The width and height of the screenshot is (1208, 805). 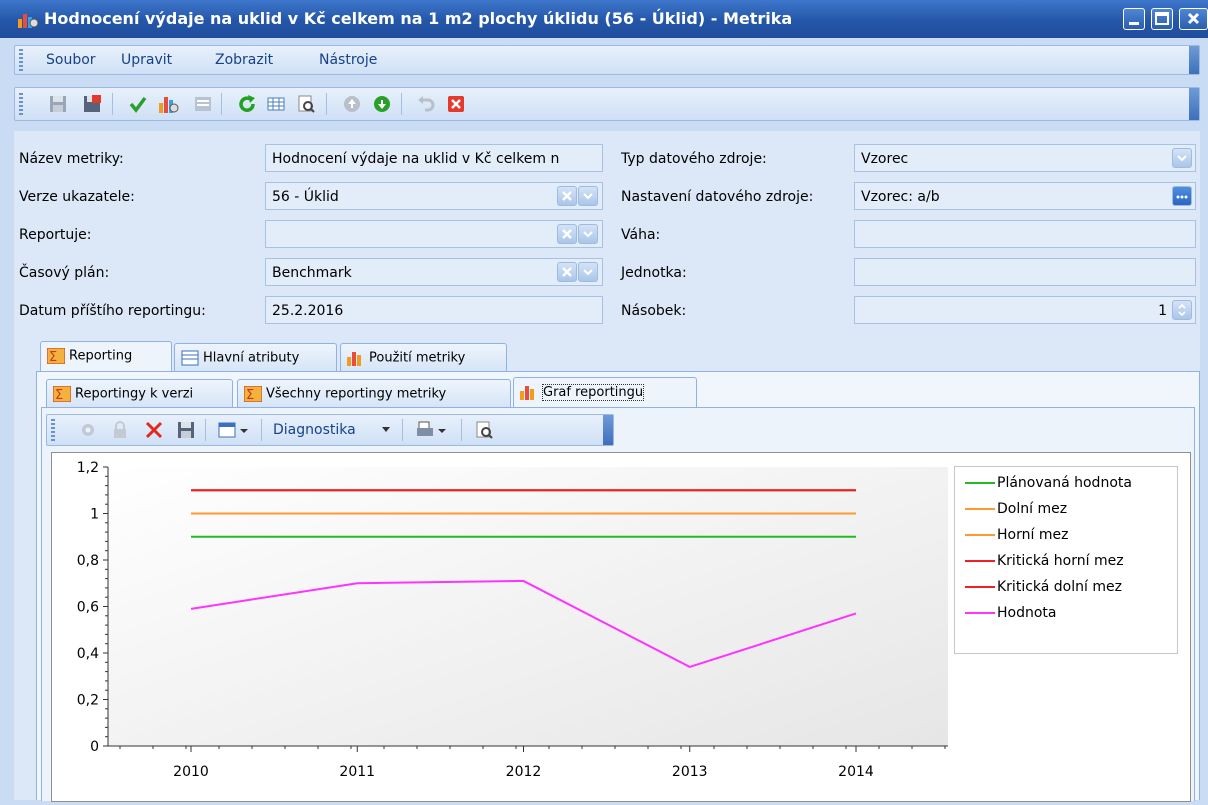 I want to click on x-tick-label: 2011, so click(x=357, y=772).